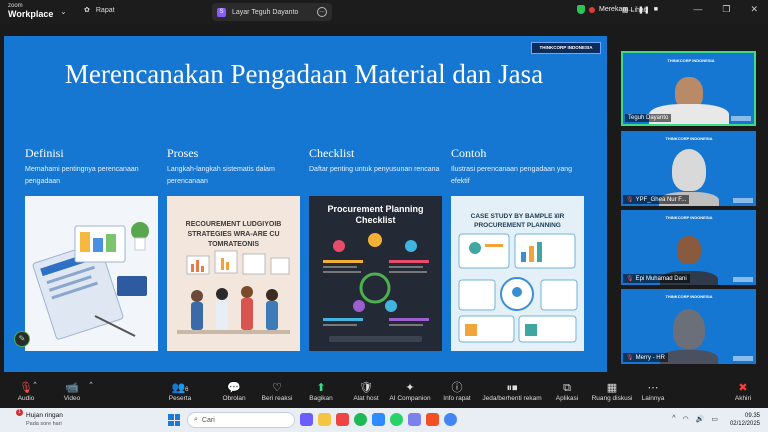 This screenshot has height=432, width=768. Describe the element at coordinates (324, 419) in the screenshot. I see `file-explorer-icon` at that location.